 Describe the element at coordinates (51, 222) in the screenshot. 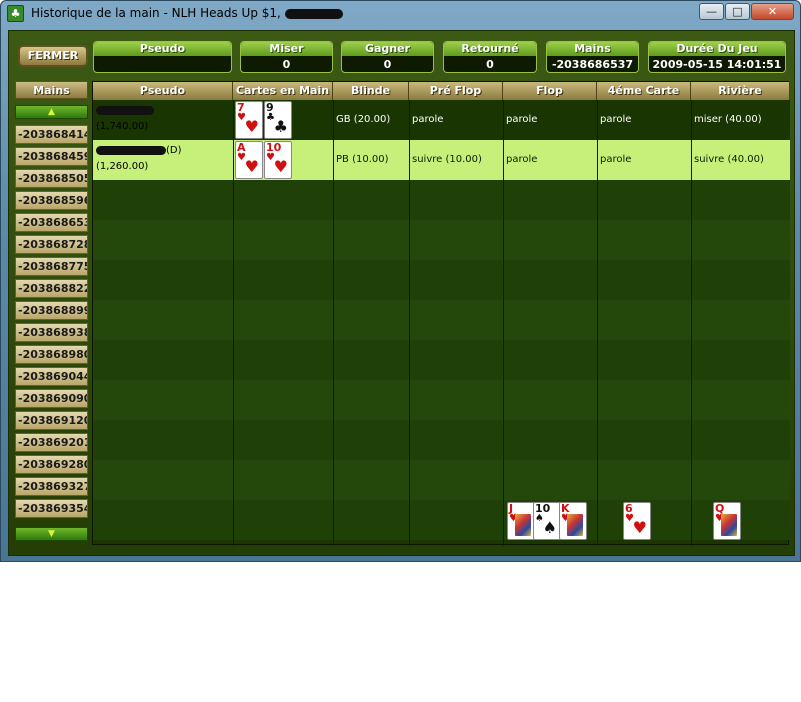

I see `hand-list-item: -2038686537` at that location.